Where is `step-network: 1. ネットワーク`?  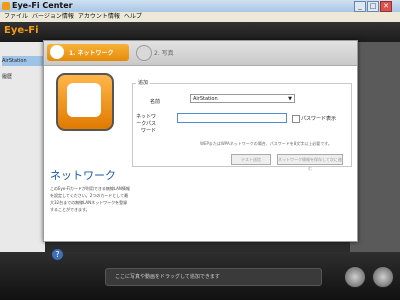
step-network: 1. ネットワーク is located at coordinates (88, 52).